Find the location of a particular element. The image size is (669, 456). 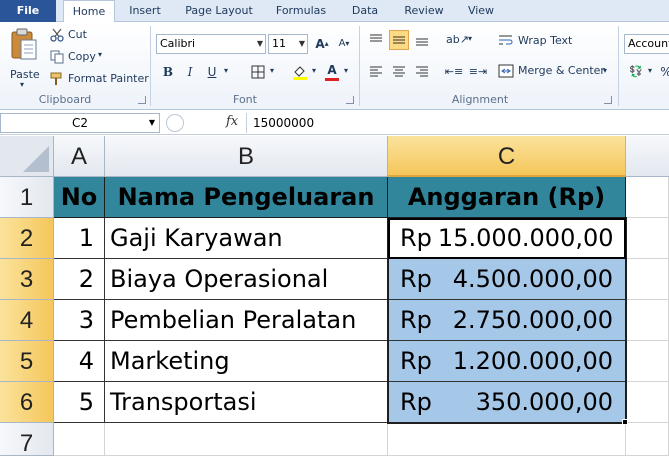

formula-bar-grip-icon is located at coordinates (175, 123).